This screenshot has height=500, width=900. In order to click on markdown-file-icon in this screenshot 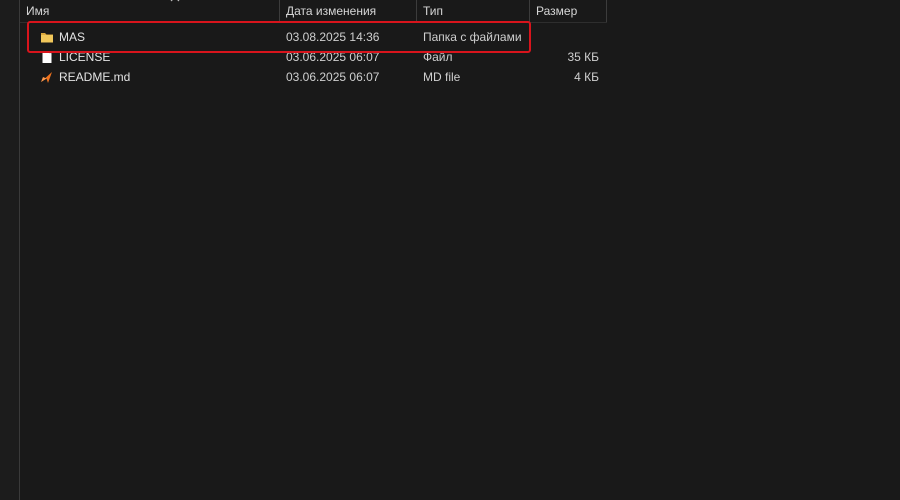, I will do `click(46, 77)`.